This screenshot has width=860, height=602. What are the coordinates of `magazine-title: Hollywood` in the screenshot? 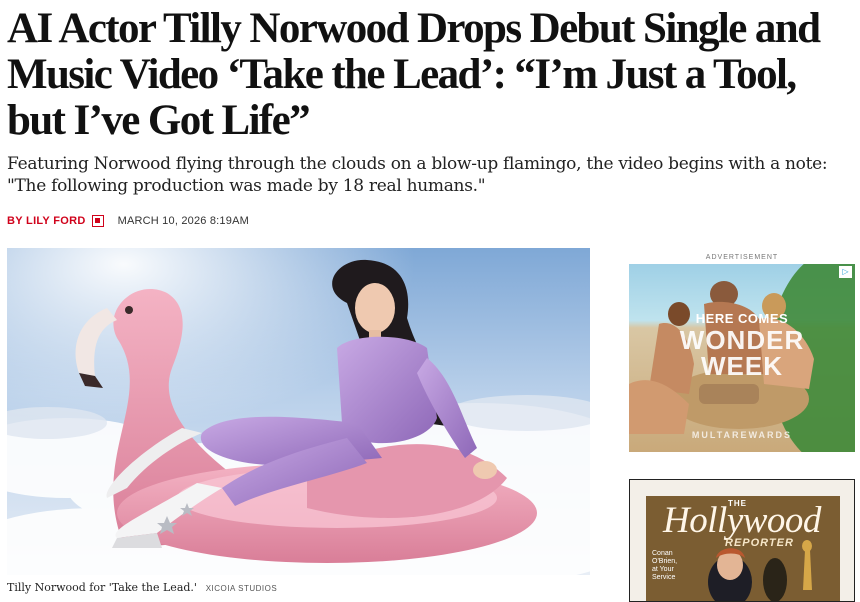 It's located at (742, 520).